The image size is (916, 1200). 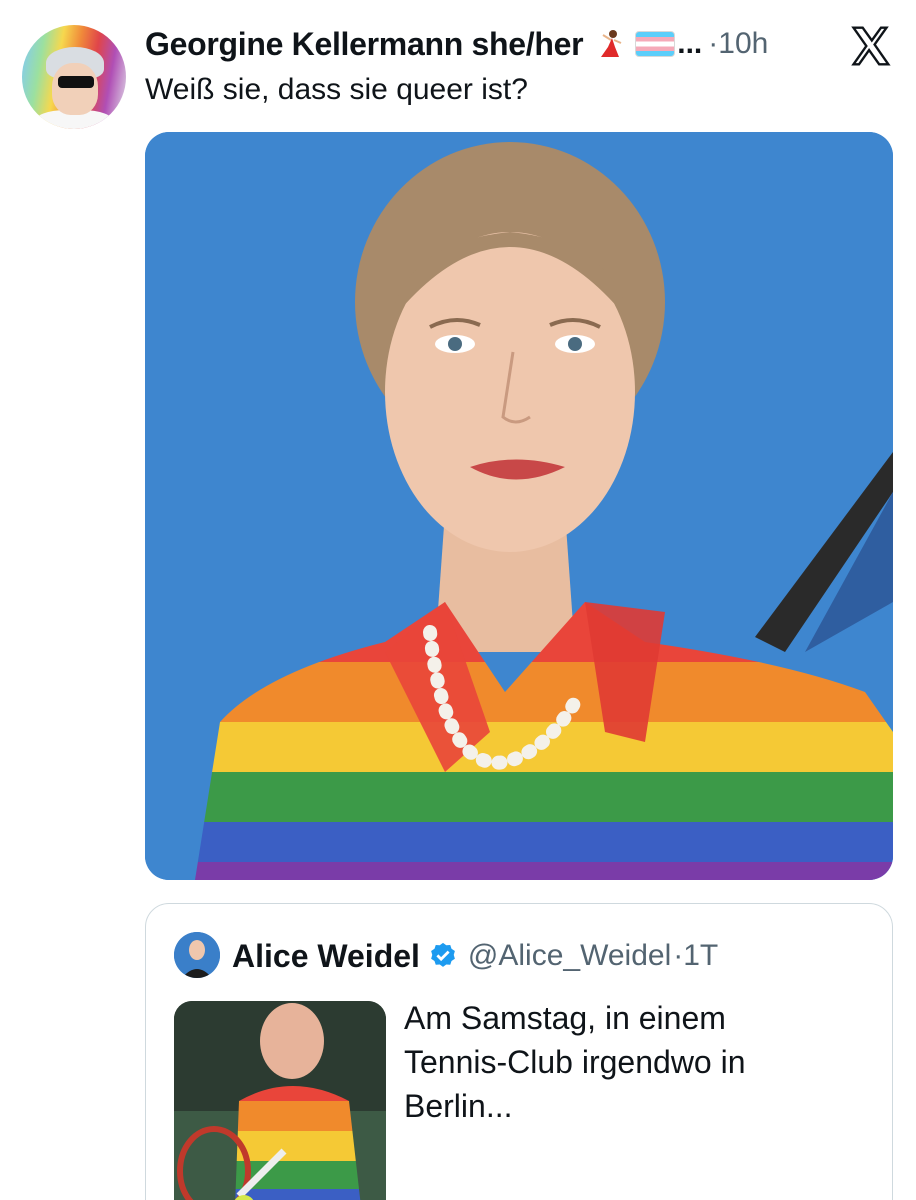 I want to click on post-time: ·10h, so click(x=738, y=44).